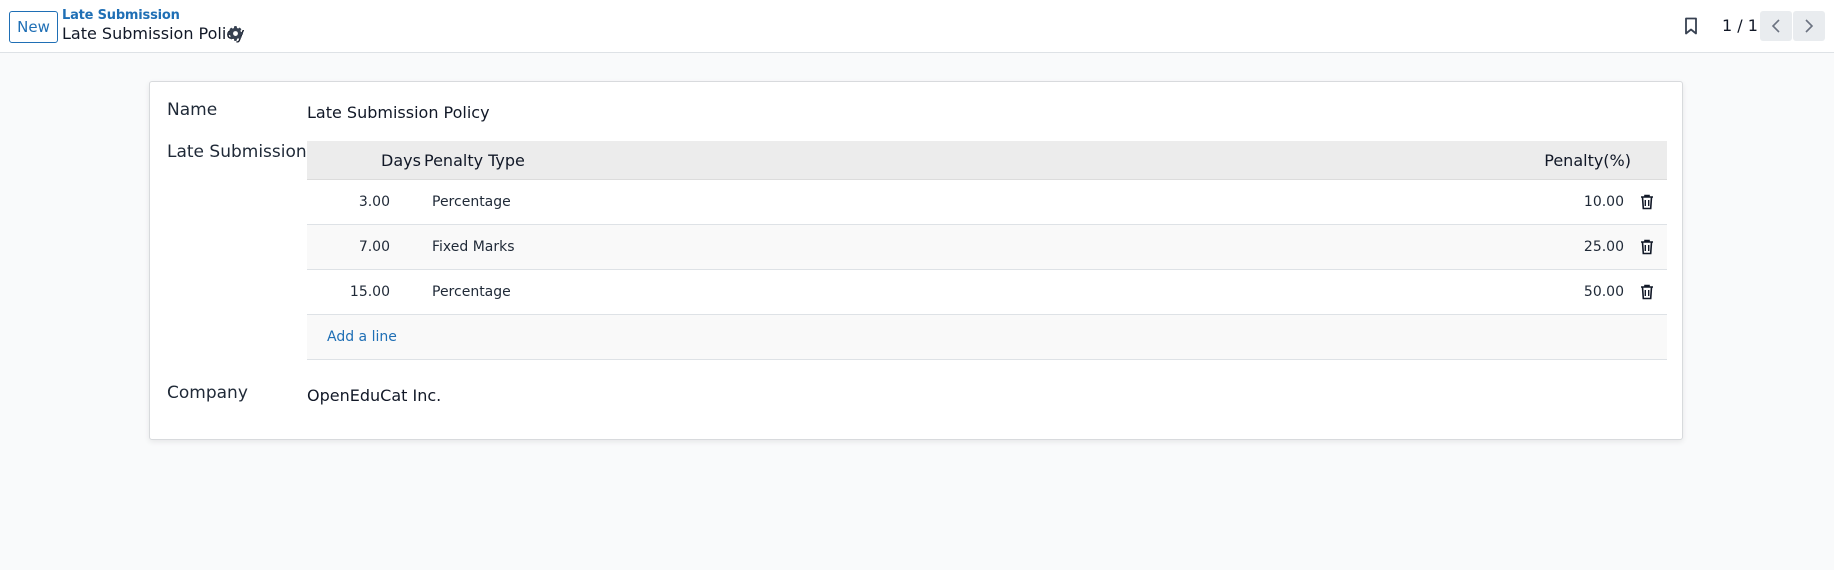 The height and width of the screenshot is (570, 1834). I want to click on column-penalty: Penalty(%), so click(1587, 160).